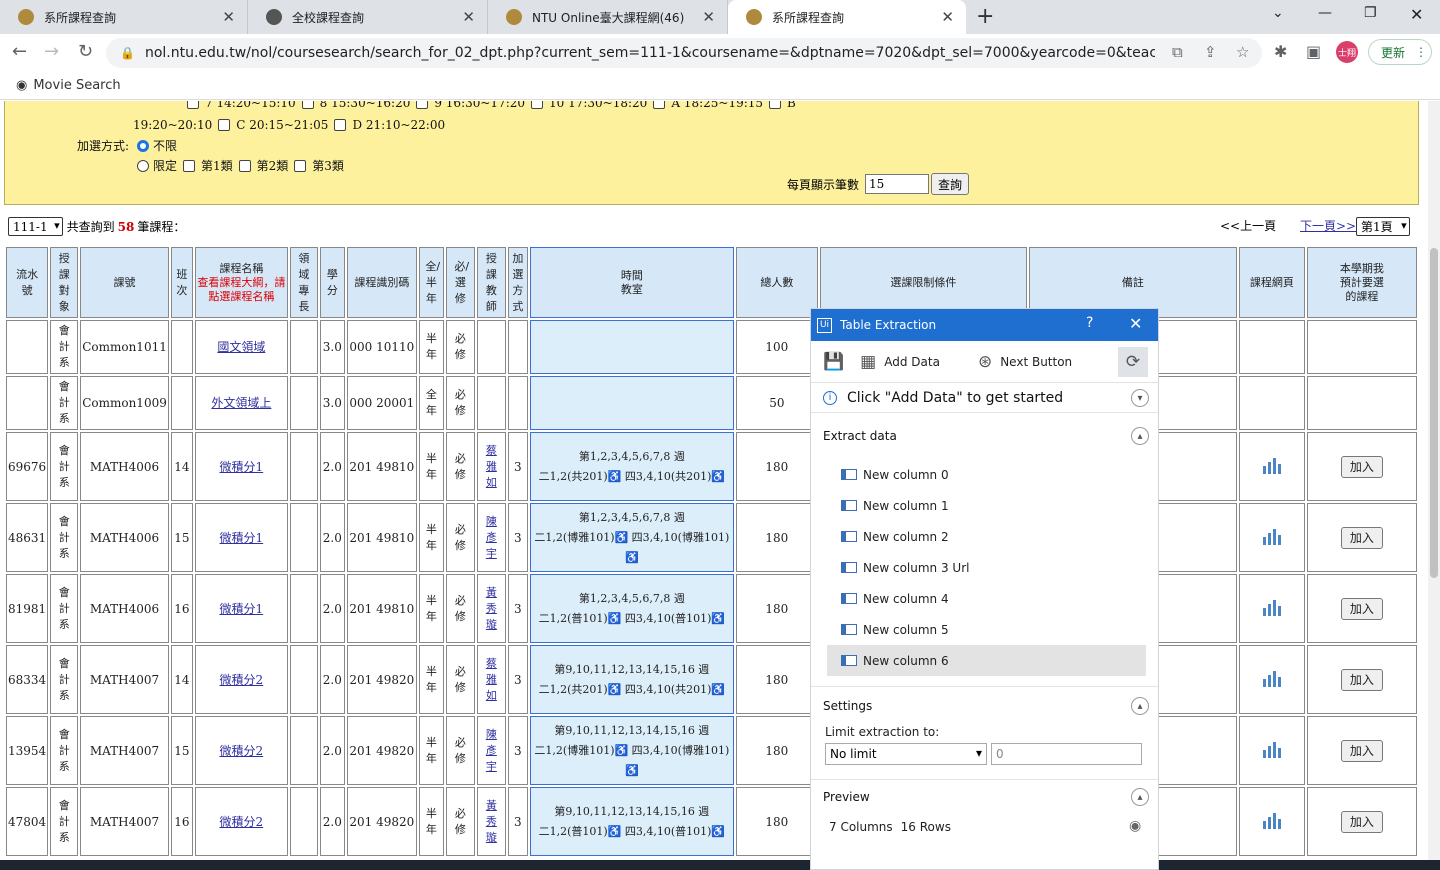 Image resolution: width=1440 pixels, height=870 pixels. What do you see at coordinates (1089, 323) in the screenshot?
I see `help-icon: ?` at bounding box center [1089, 323].